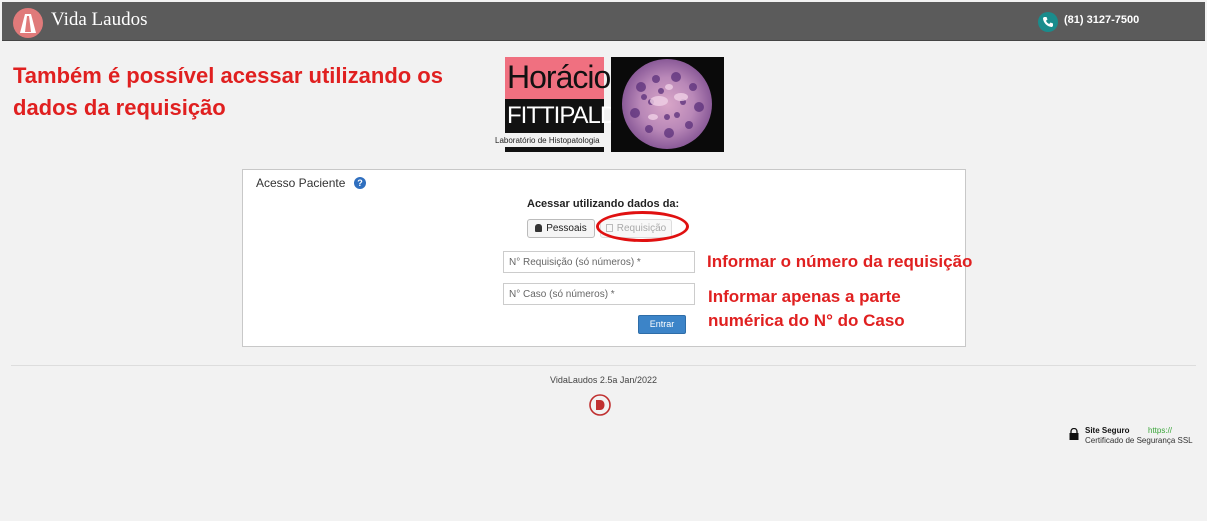 Image resolution: width=1207 pixels, height=521 pixels. What do you see at coordinates (600, 405) in the screenshot?
I see `developer-logo-icon` at bounding box center [600, 405].